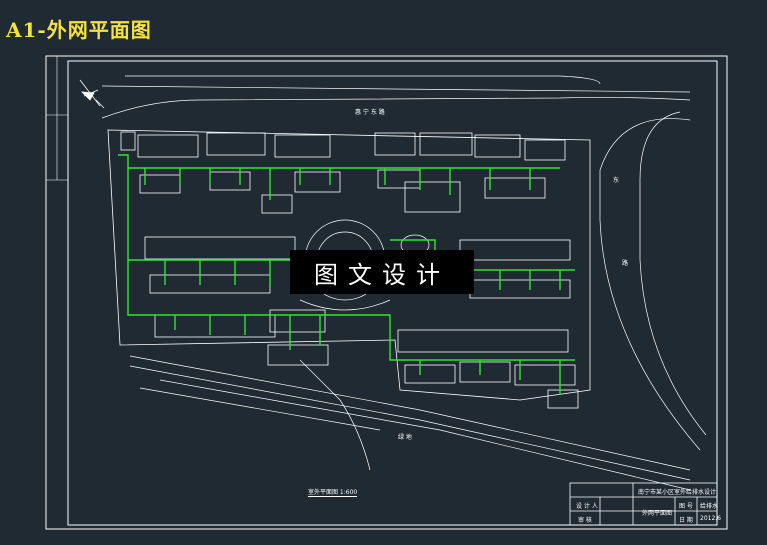 The height and width of the screenshot is (545, 767). Describe the element at coordinates (587, 506) in the screenshot. I see `title-block-designer-label: 设 计 人` at that location.